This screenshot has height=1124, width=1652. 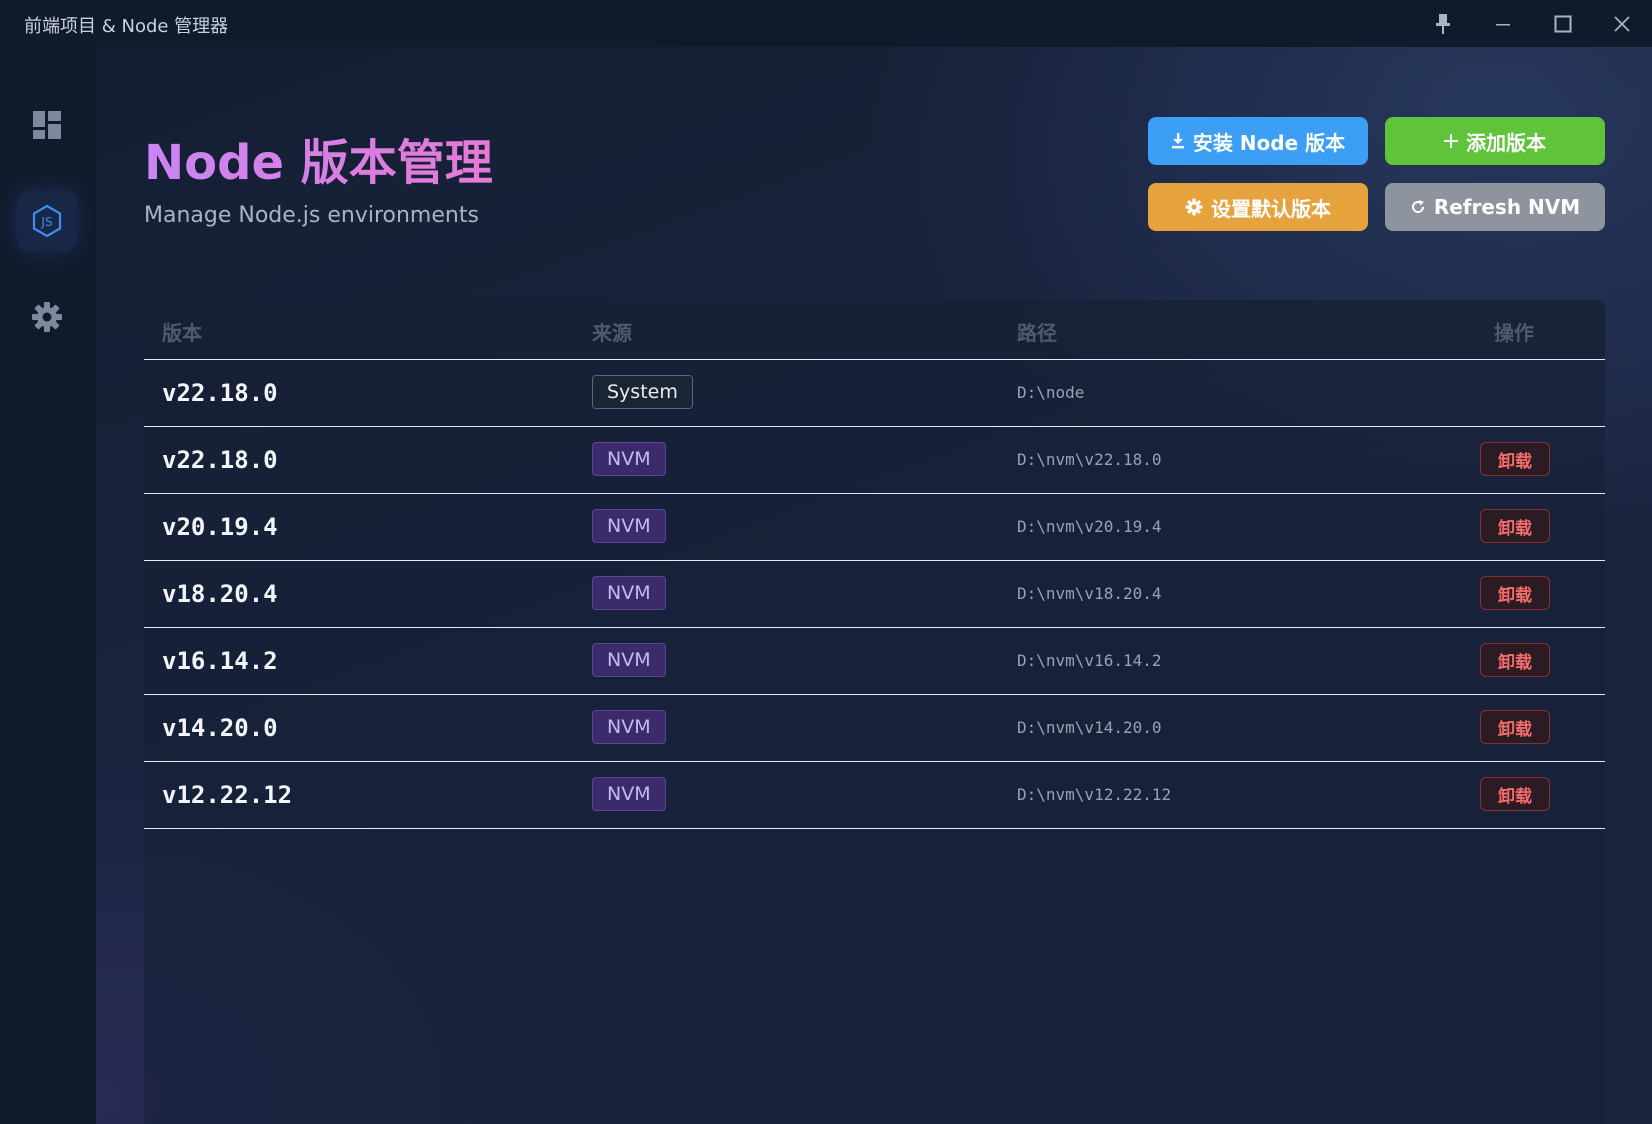 What do you see at coordinates (1451, 141) in the screenshot?
I see `plus-icon` at bounding box center [1451, 141].